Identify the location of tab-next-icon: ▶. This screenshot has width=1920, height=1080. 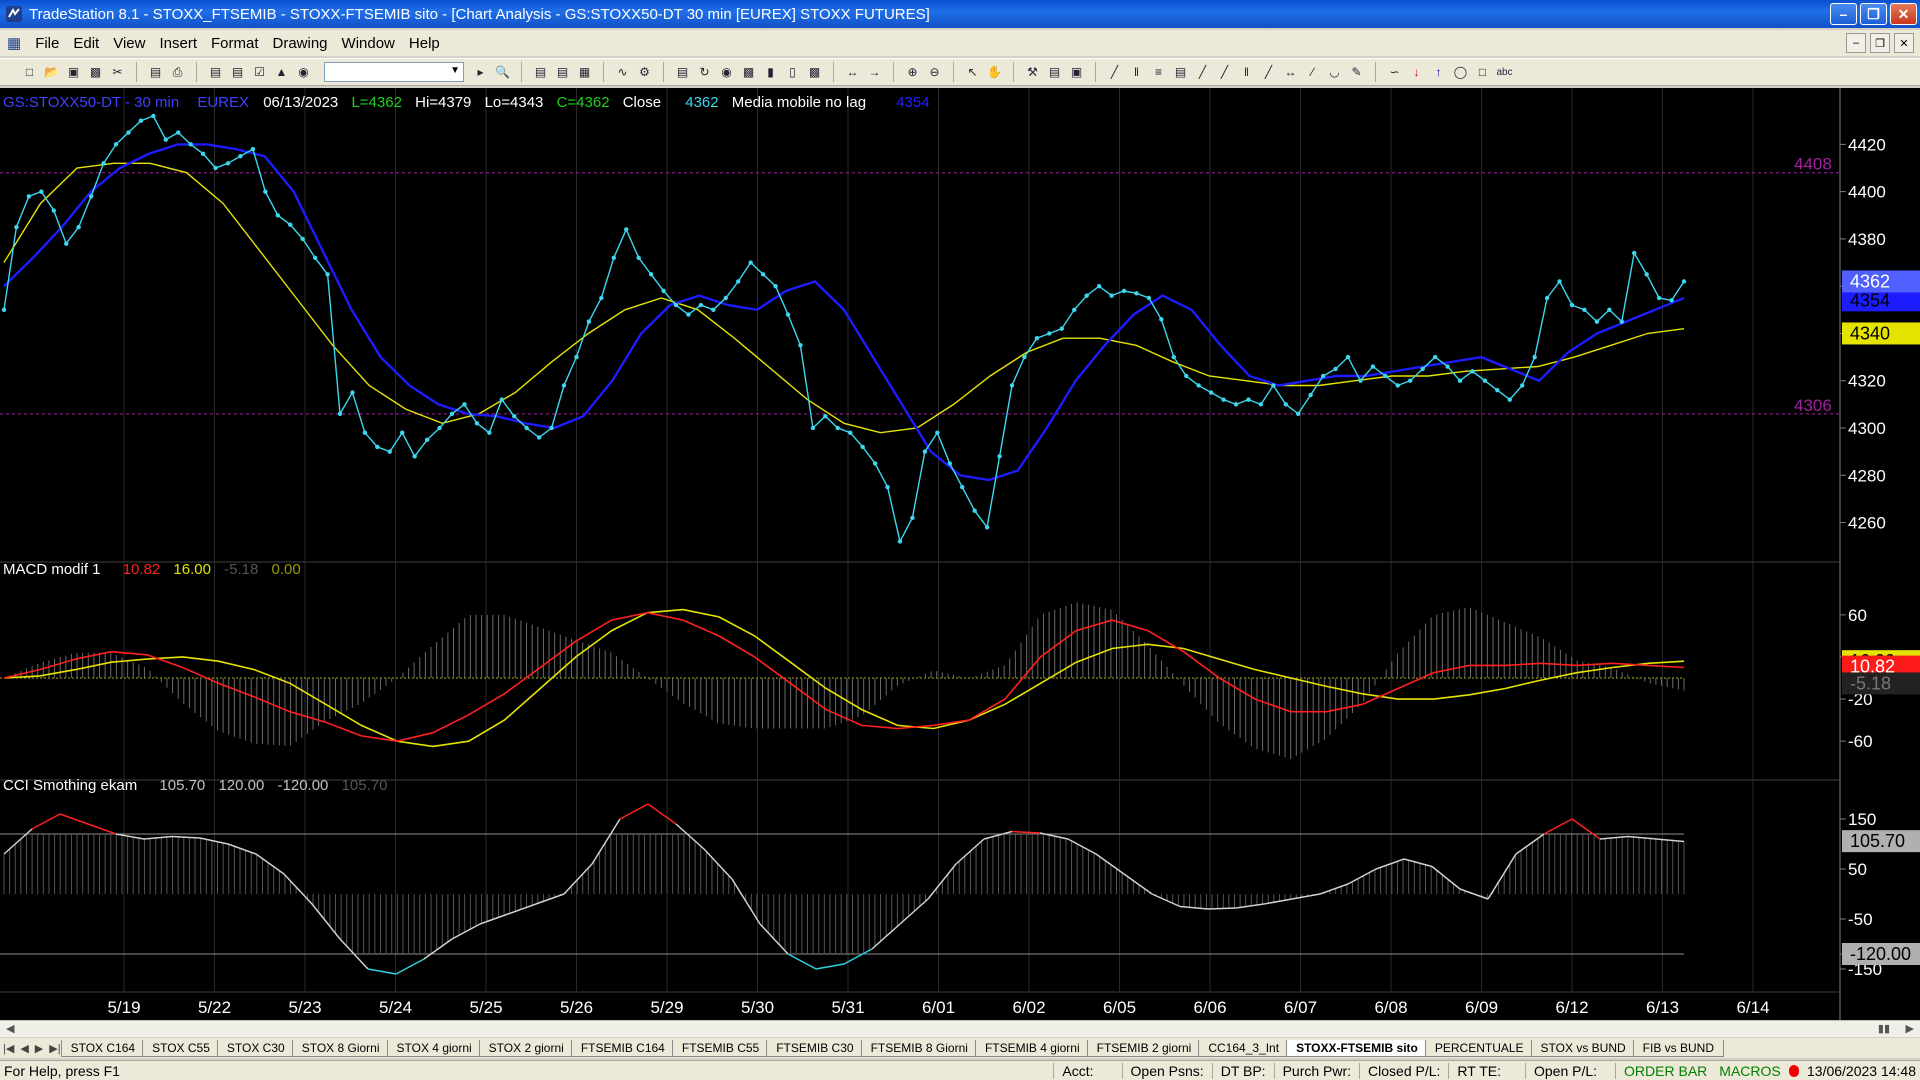
(39, 1048).